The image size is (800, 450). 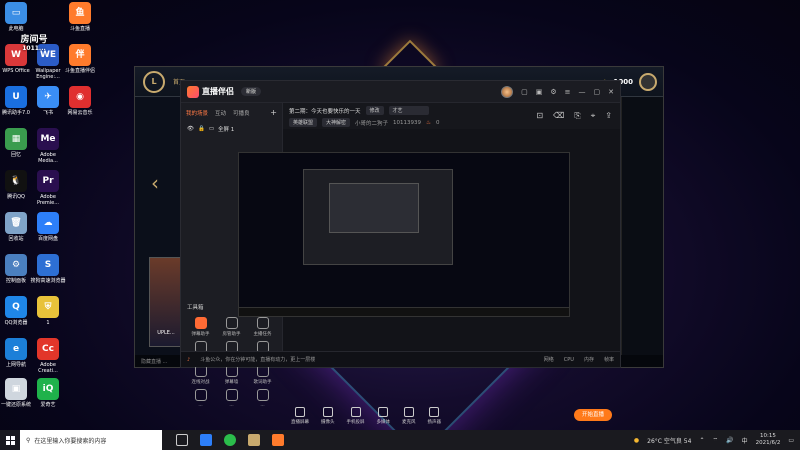 What do you see at coordinates (231, 129) in the screenshot?
I see `scene-item: 👁 🔒 ▭ 全屏 1` at bounding box center [231, 129].